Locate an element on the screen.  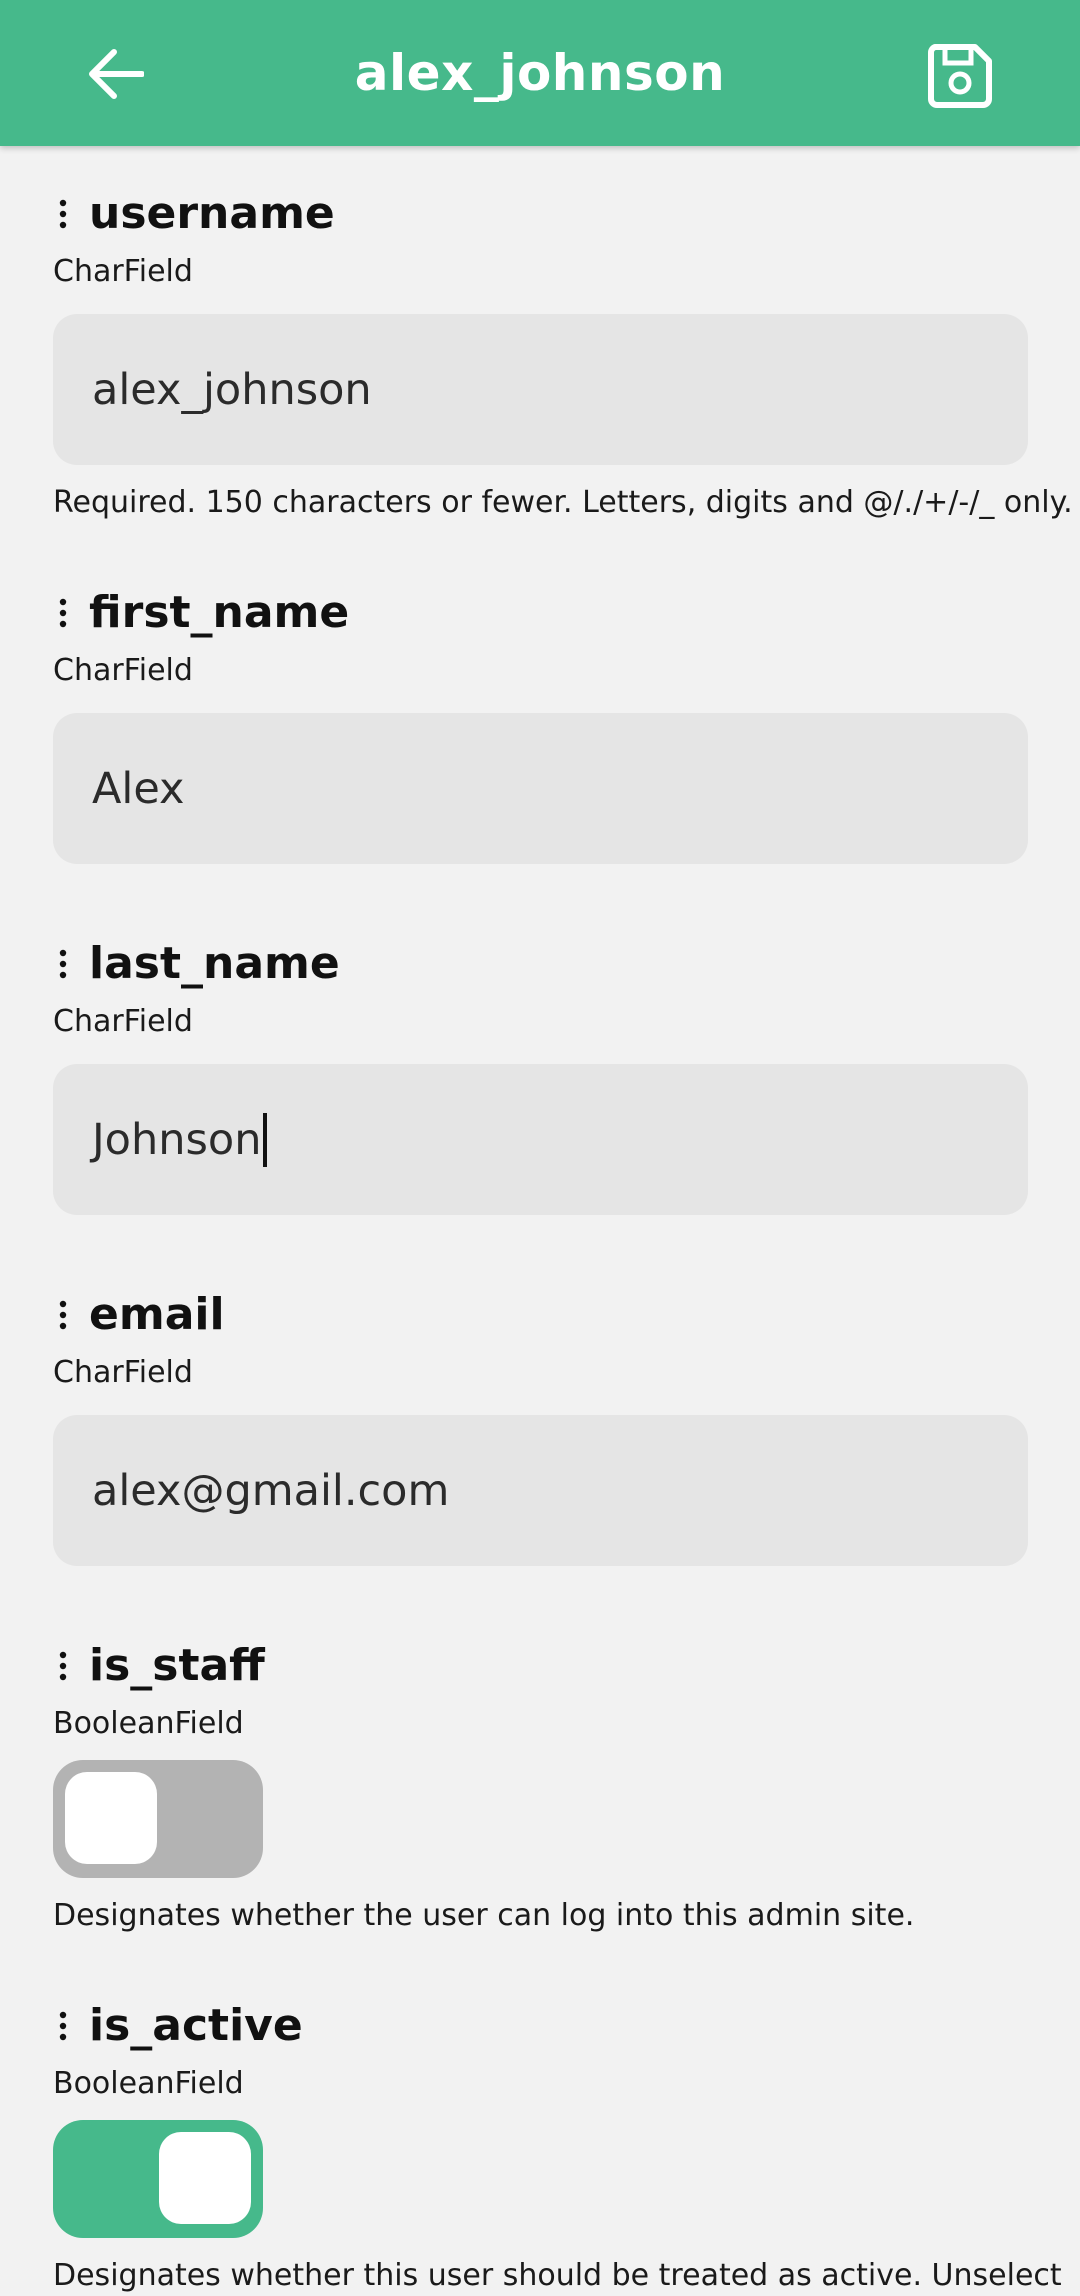
field-label: last_name is located at coordinates (214, 963).